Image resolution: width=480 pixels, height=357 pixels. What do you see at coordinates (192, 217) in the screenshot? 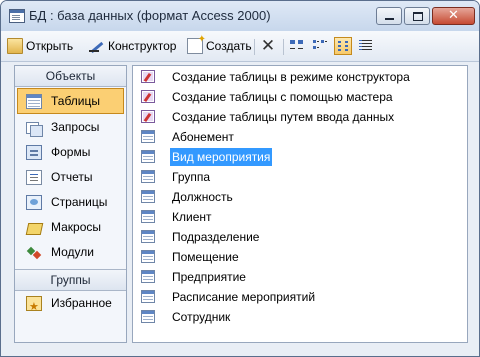
I see `list-item-label: Клиент` at bounding box center [192, 217].